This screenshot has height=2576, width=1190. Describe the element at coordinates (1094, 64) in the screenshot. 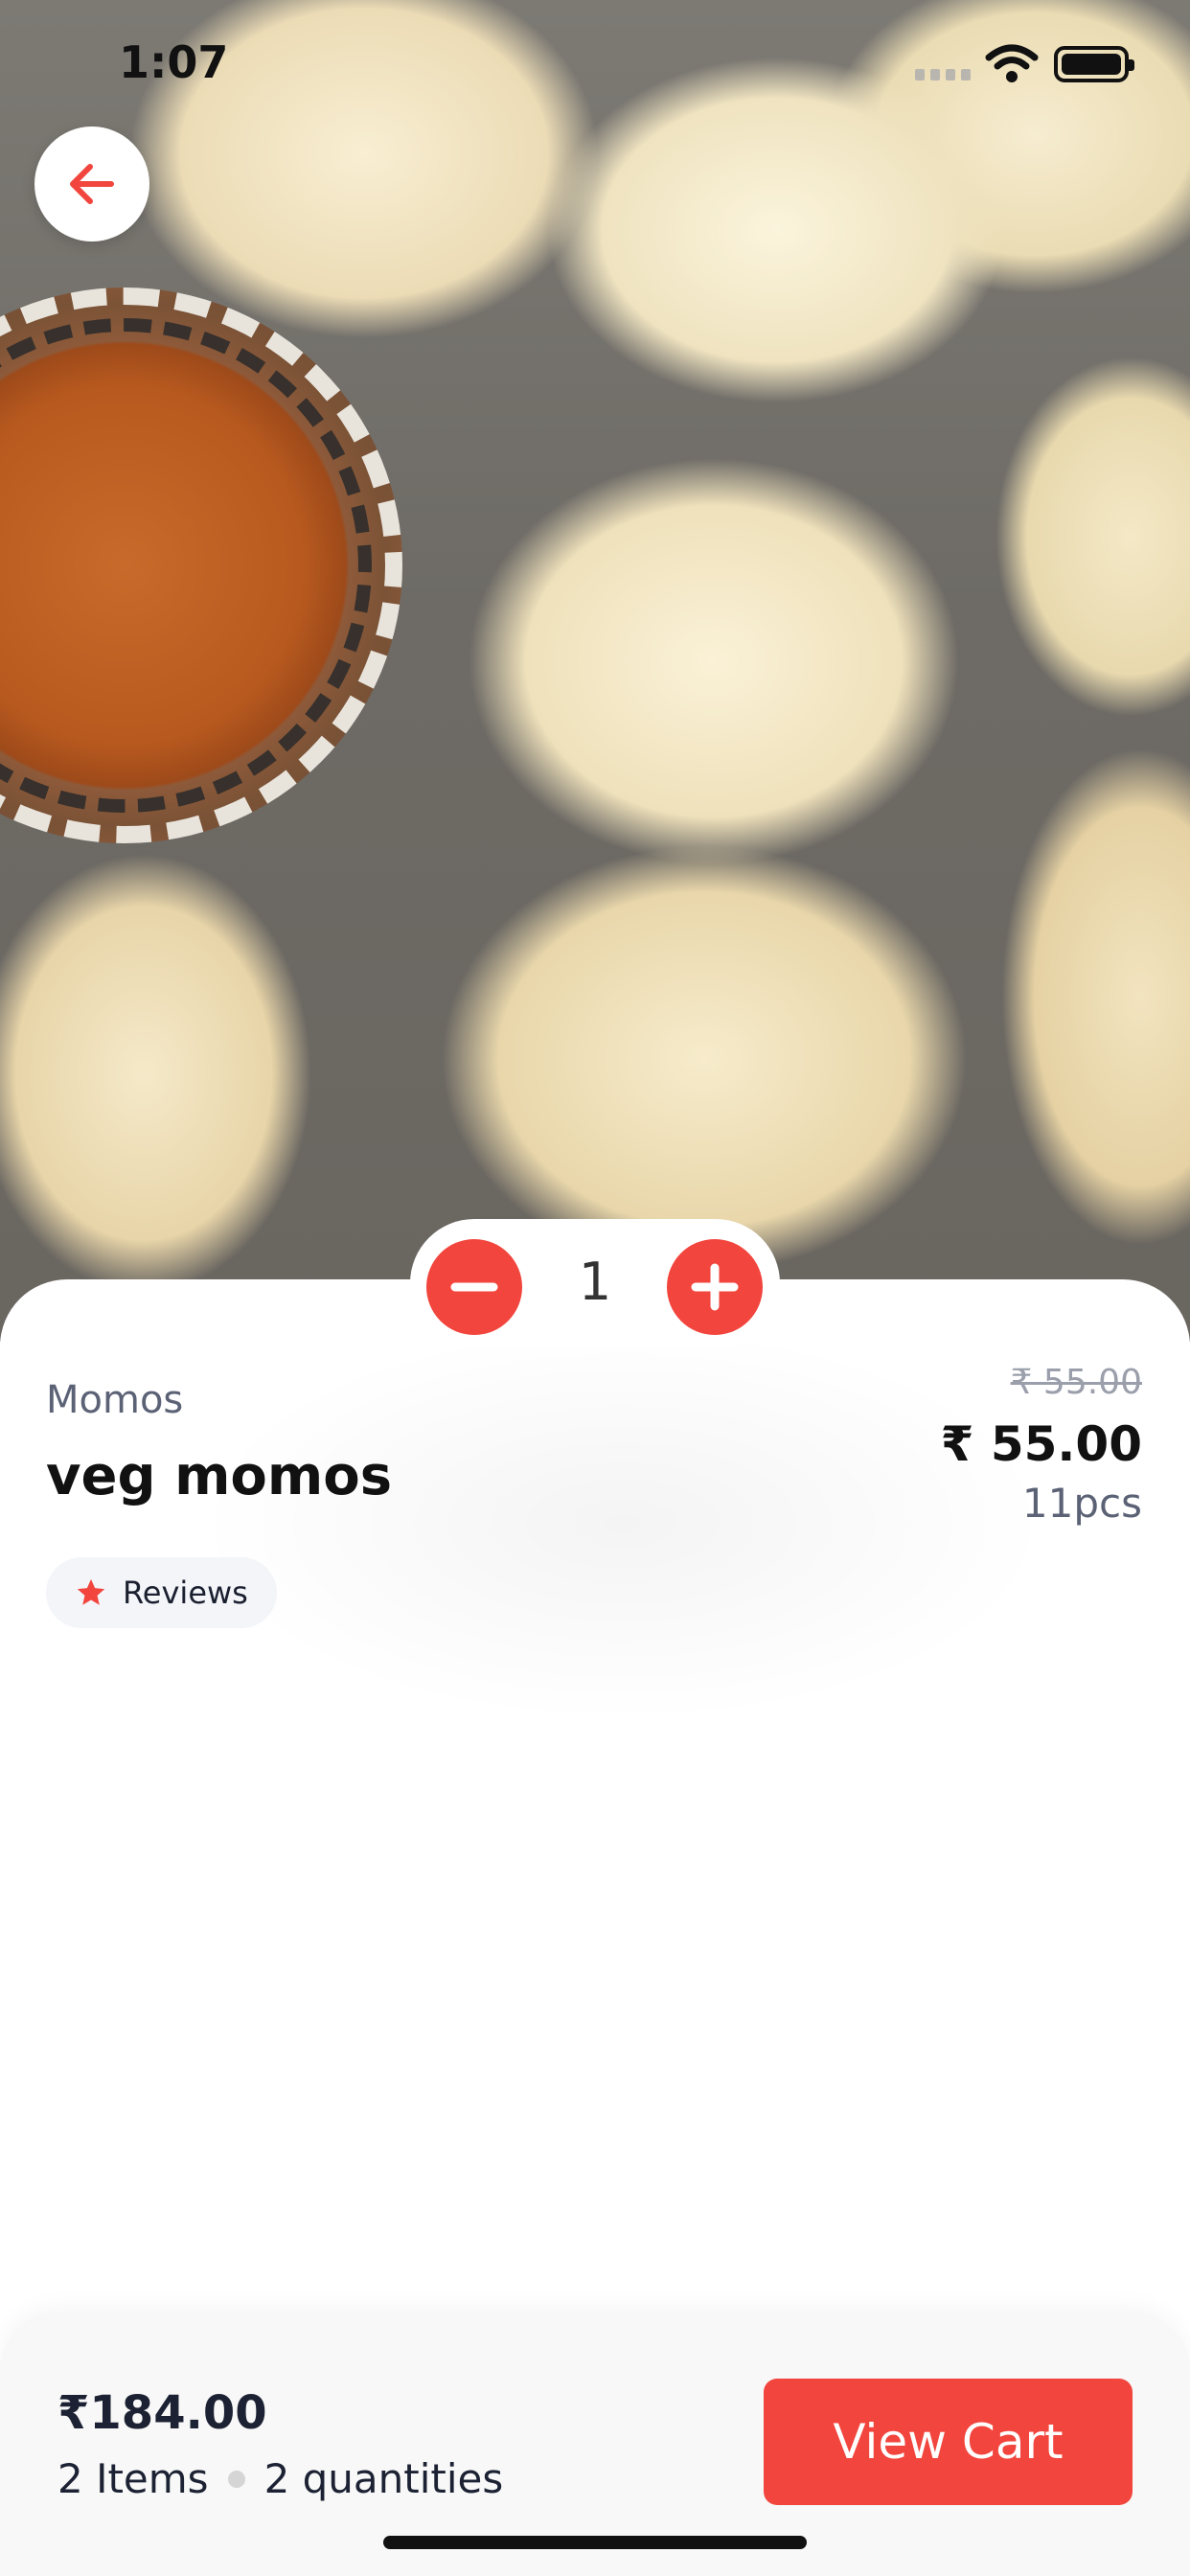

I see `battery-icon` at that location.